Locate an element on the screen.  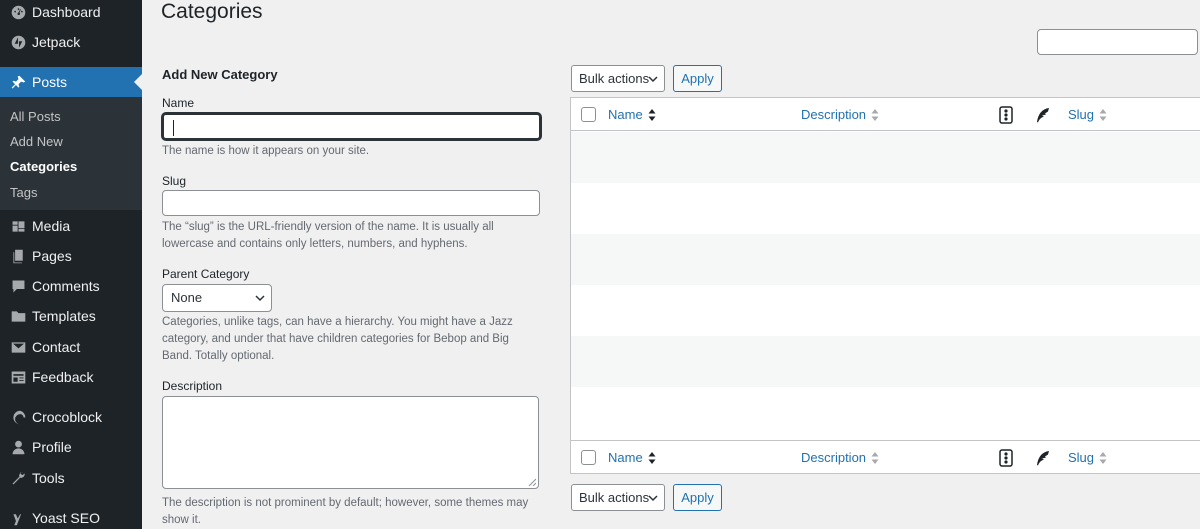
name-label: Name is located at coordinates (178, 103).